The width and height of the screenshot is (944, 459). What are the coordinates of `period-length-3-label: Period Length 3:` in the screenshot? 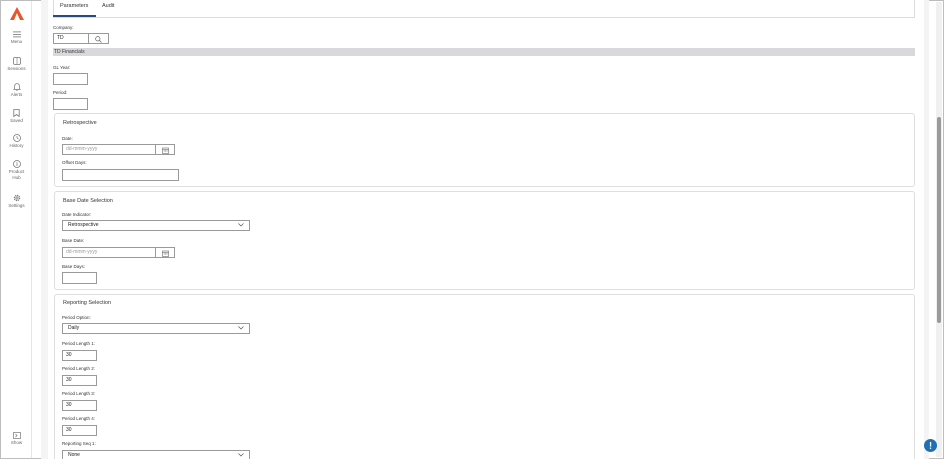 It's located at (79, 393).